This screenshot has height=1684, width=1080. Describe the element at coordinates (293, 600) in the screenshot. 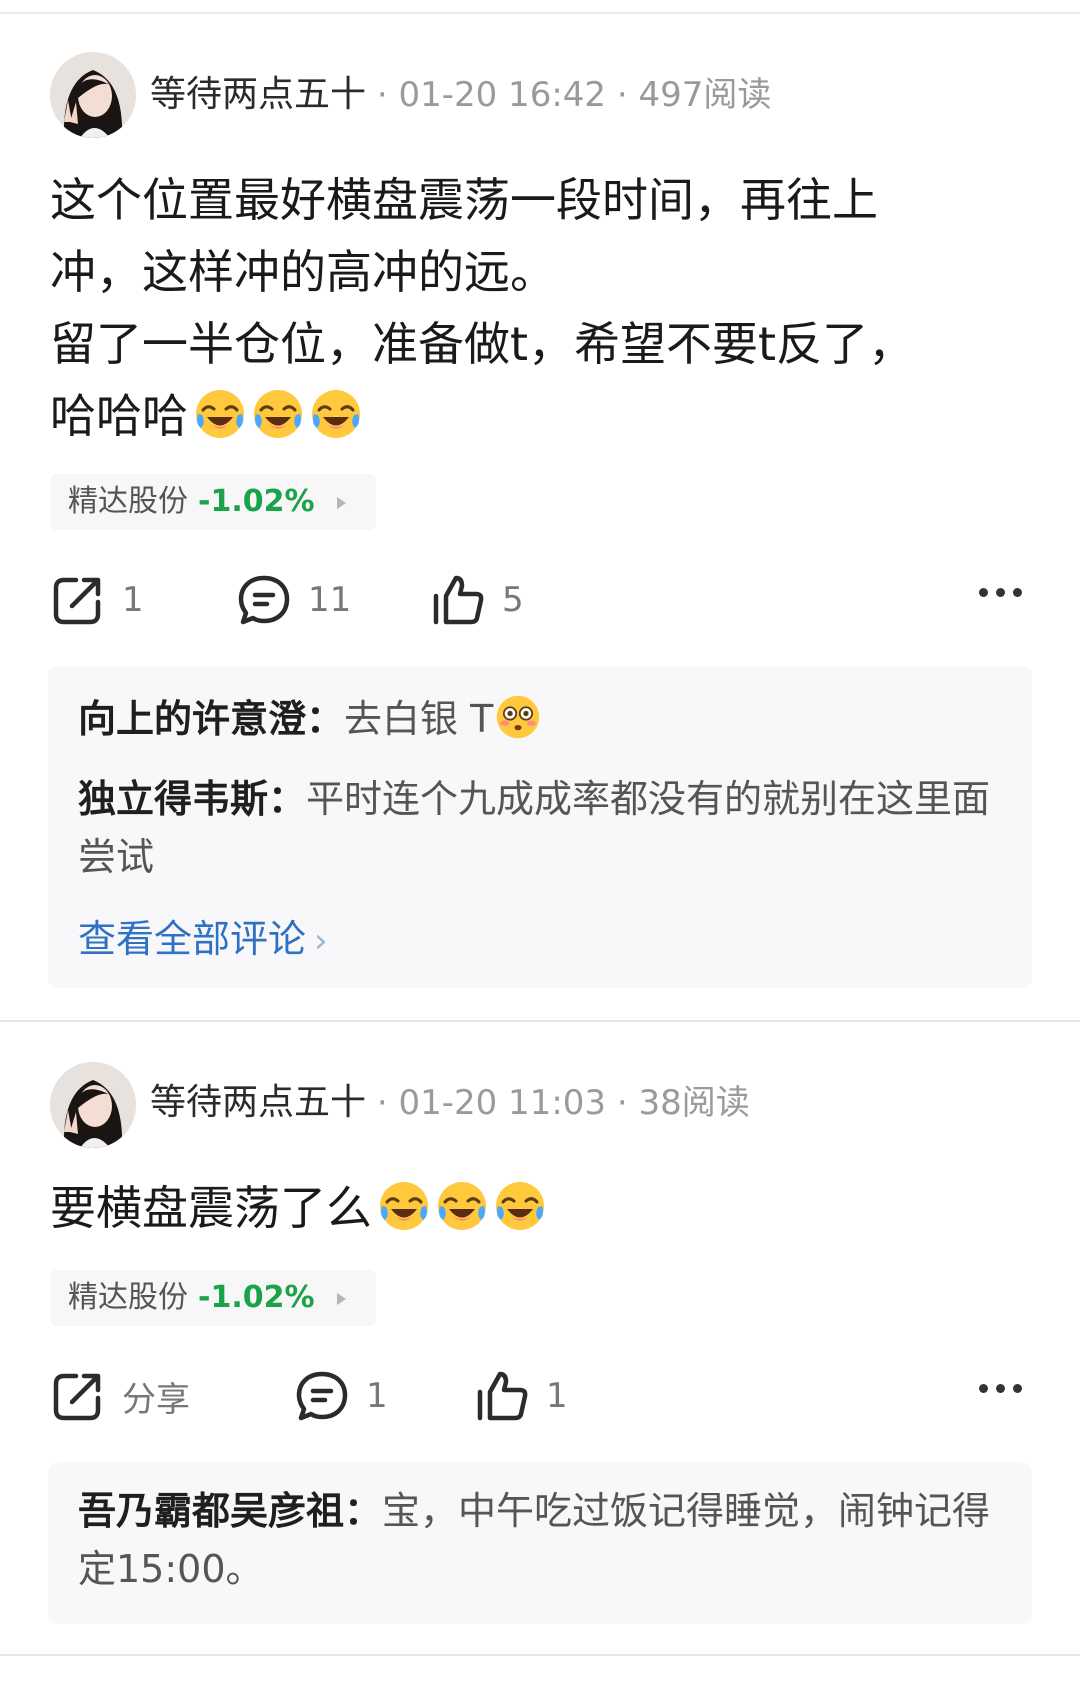

I see `comment-button: 11` at that location.